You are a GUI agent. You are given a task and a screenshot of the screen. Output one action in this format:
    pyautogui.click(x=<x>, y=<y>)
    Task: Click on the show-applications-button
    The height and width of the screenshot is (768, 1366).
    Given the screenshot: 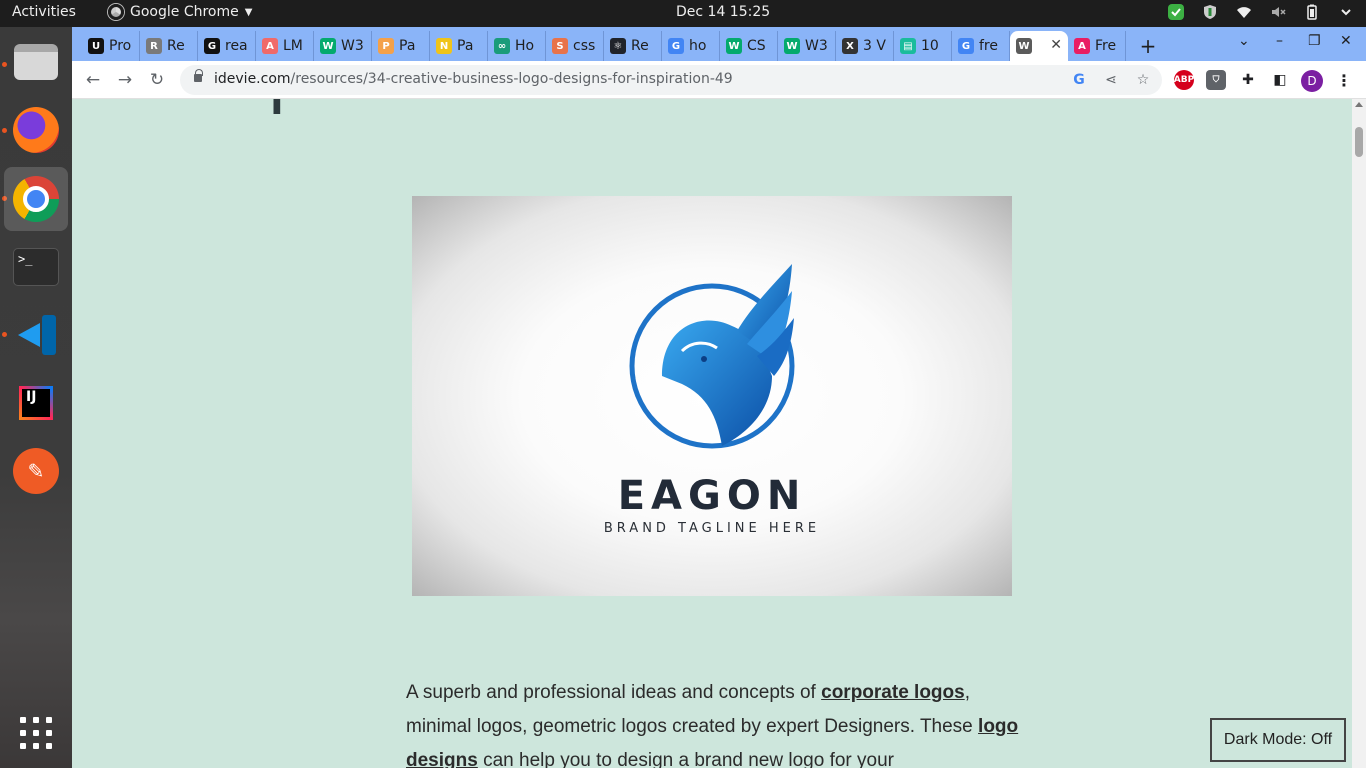 What is the action you would take?
    pyautogui.click(x=36, y=733)
    